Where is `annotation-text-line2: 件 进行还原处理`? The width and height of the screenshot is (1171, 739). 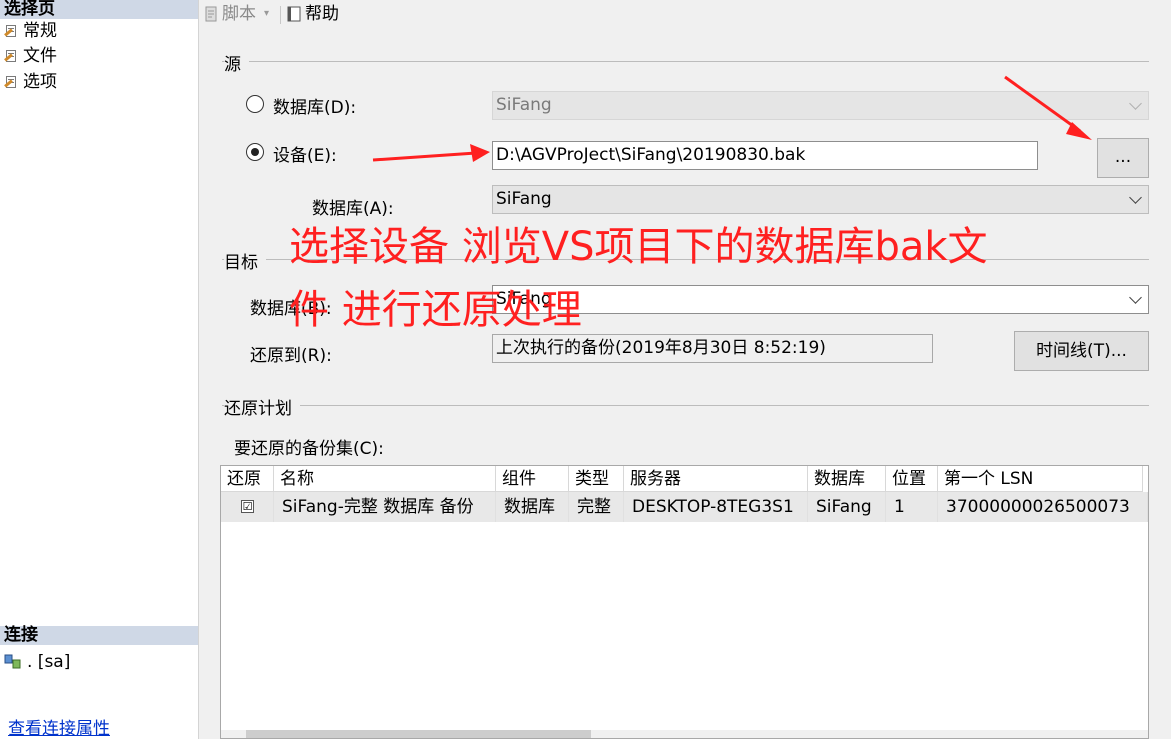 annotation-text-line2: 件 进行还原处理 is located at coordinates (435, 310).